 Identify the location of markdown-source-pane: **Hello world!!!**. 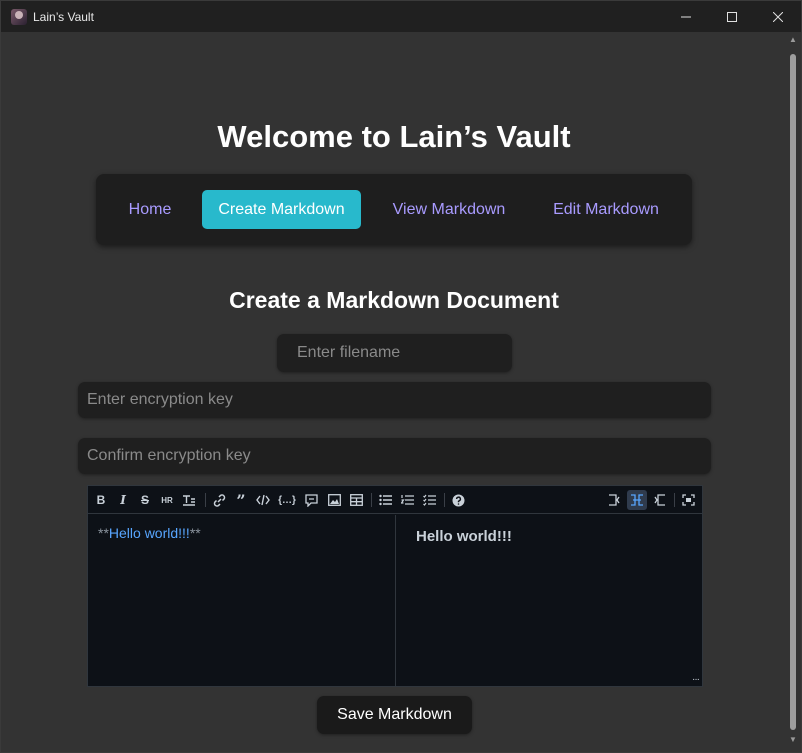
(242, 600).